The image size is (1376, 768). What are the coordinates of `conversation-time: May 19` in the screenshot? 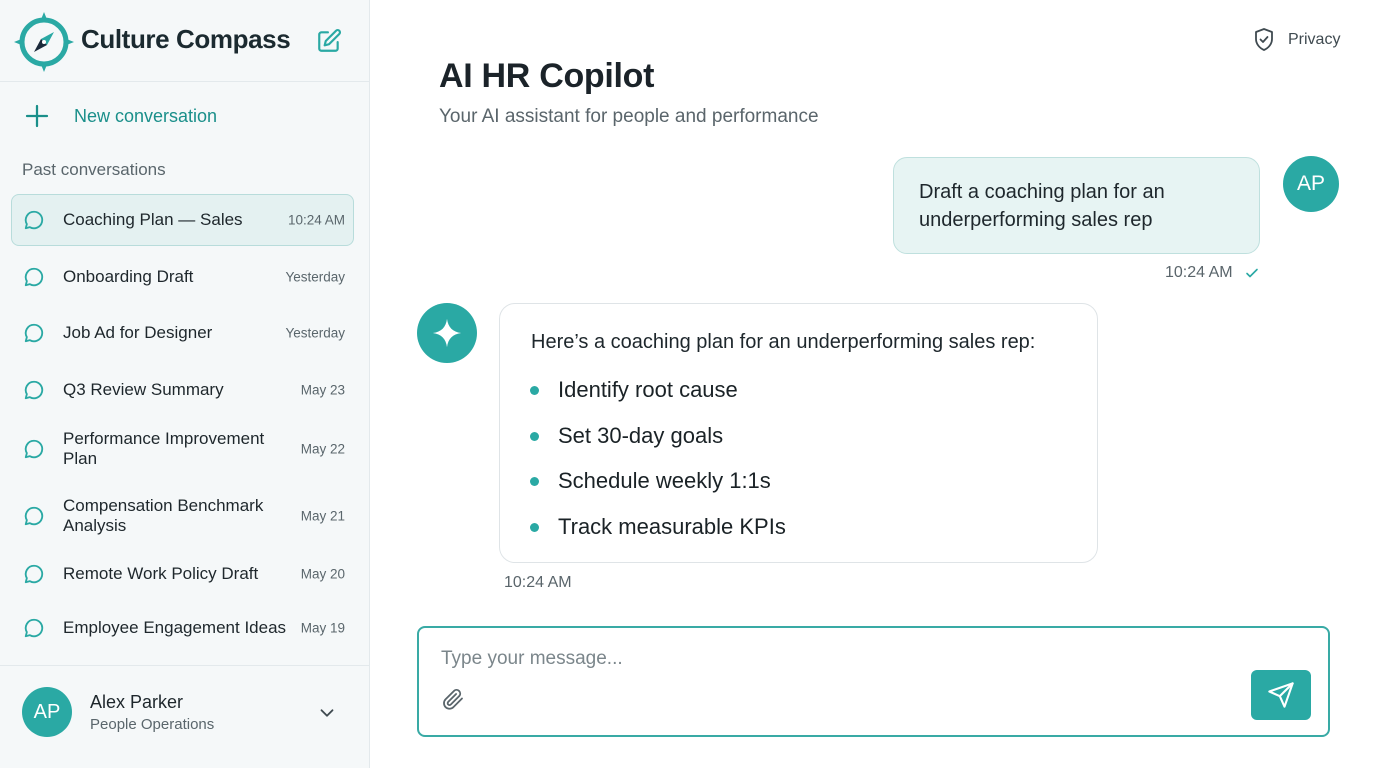 It's located at (322, 628).